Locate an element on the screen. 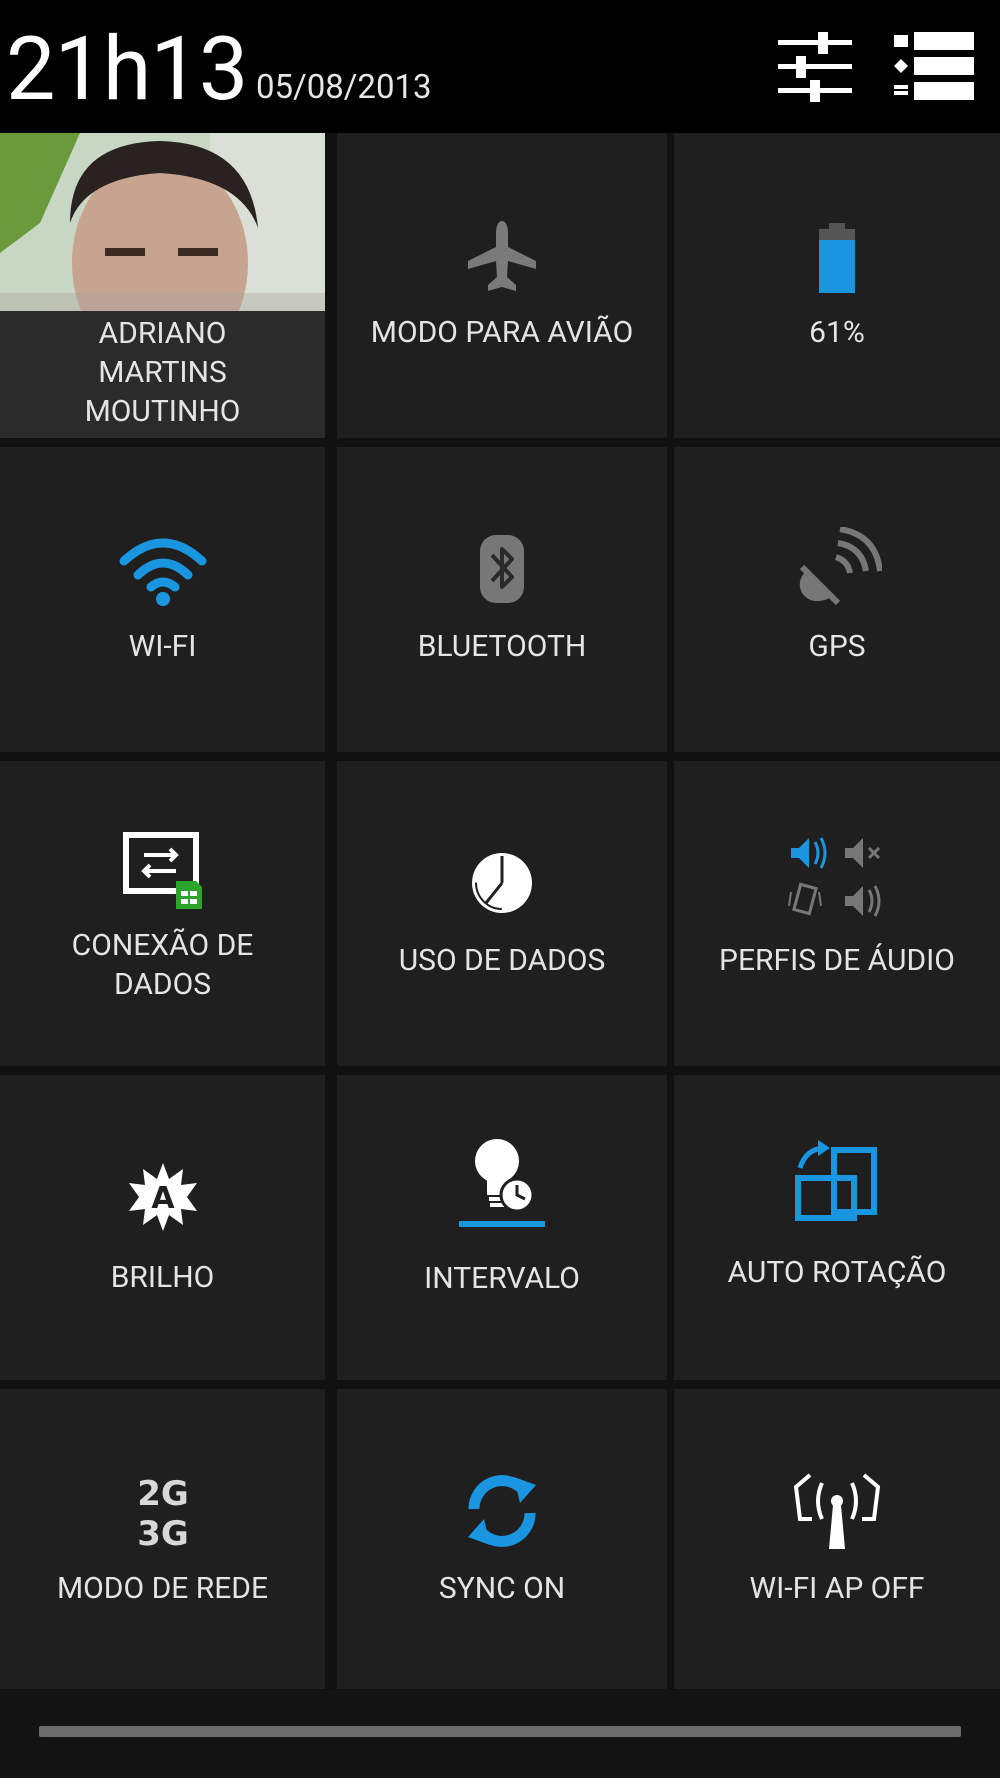  brightness-tile: A BRILHO is located at coordinates (162, 1227).